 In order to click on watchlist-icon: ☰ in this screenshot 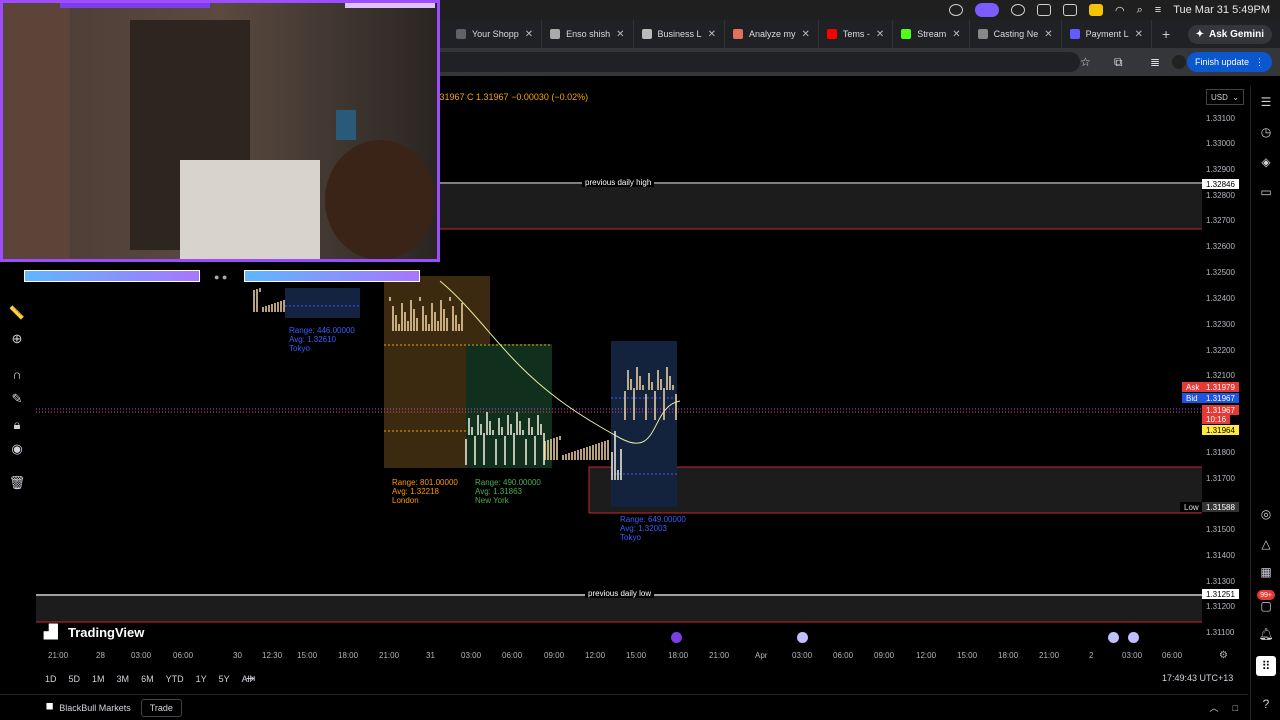, I will do `click(1266, 102)`.